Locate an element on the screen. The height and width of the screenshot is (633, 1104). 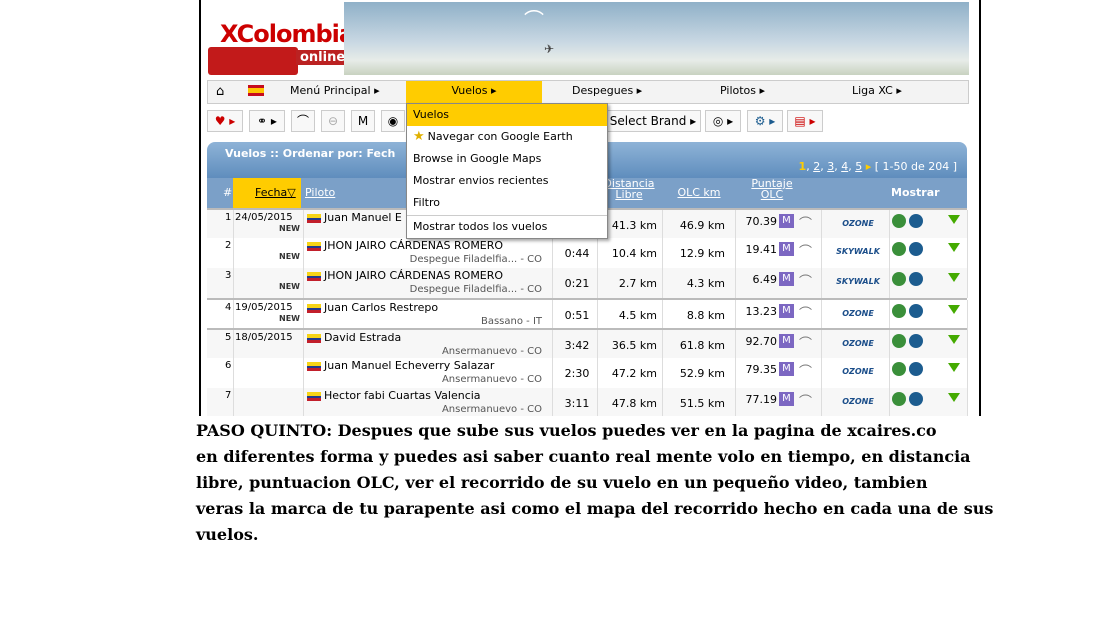
col-pilot: Piloto is located at coordinates (320, 192).